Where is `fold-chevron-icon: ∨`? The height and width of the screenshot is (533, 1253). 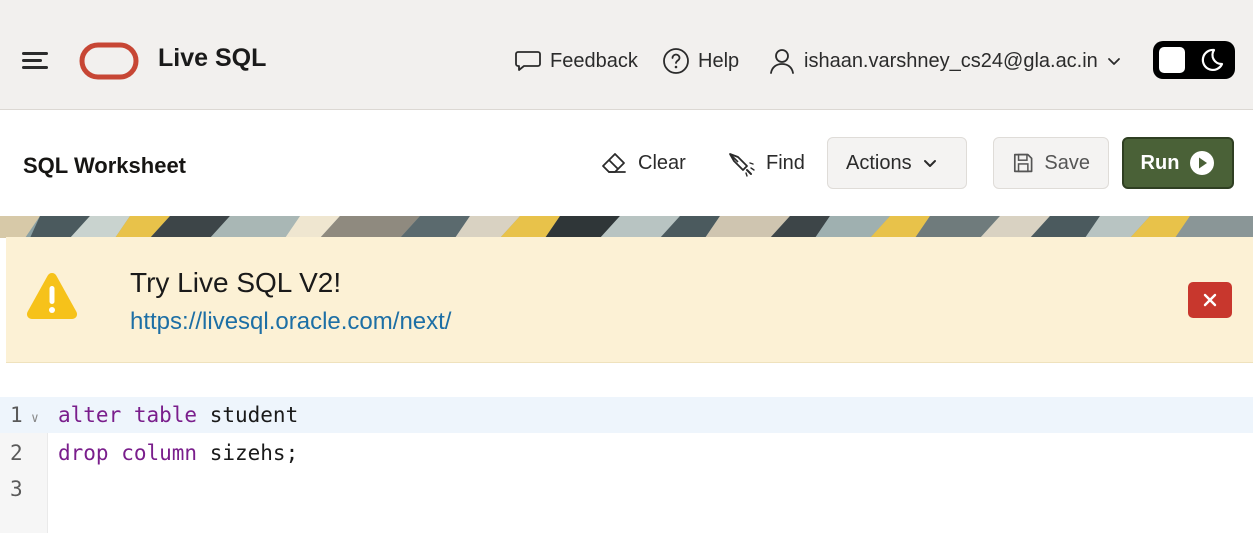 fold-chevron-icon: ∨ is located at coordinates (35, 419).